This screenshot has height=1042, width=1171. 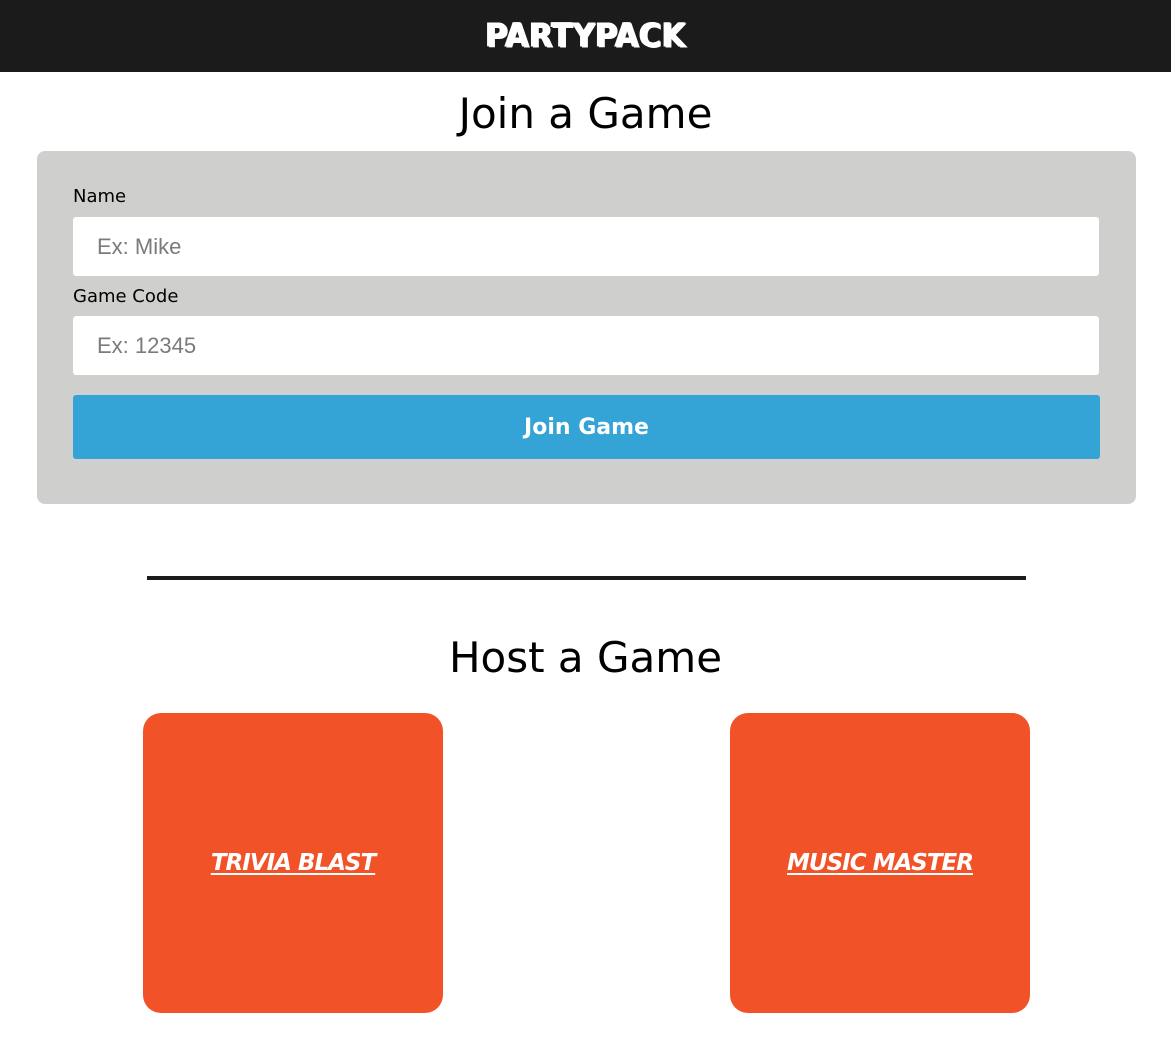 What do you see at coordinates (586, 246) in the screenshot?
I see `name-input` at bounding box center [586, 246].